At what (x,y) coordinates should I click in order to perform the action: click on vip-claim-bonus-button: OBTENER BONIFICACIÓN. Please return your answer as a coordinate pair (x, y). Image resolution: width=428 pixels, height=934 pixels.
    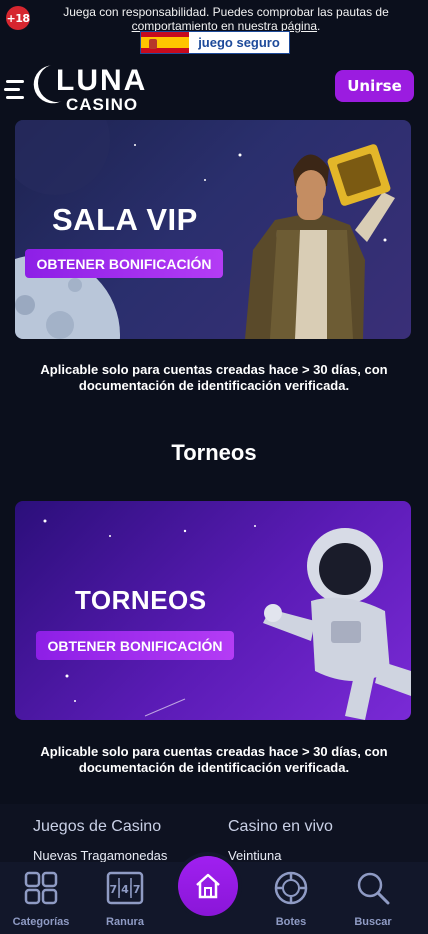
    Looking at the image, I should click on (124, 263).